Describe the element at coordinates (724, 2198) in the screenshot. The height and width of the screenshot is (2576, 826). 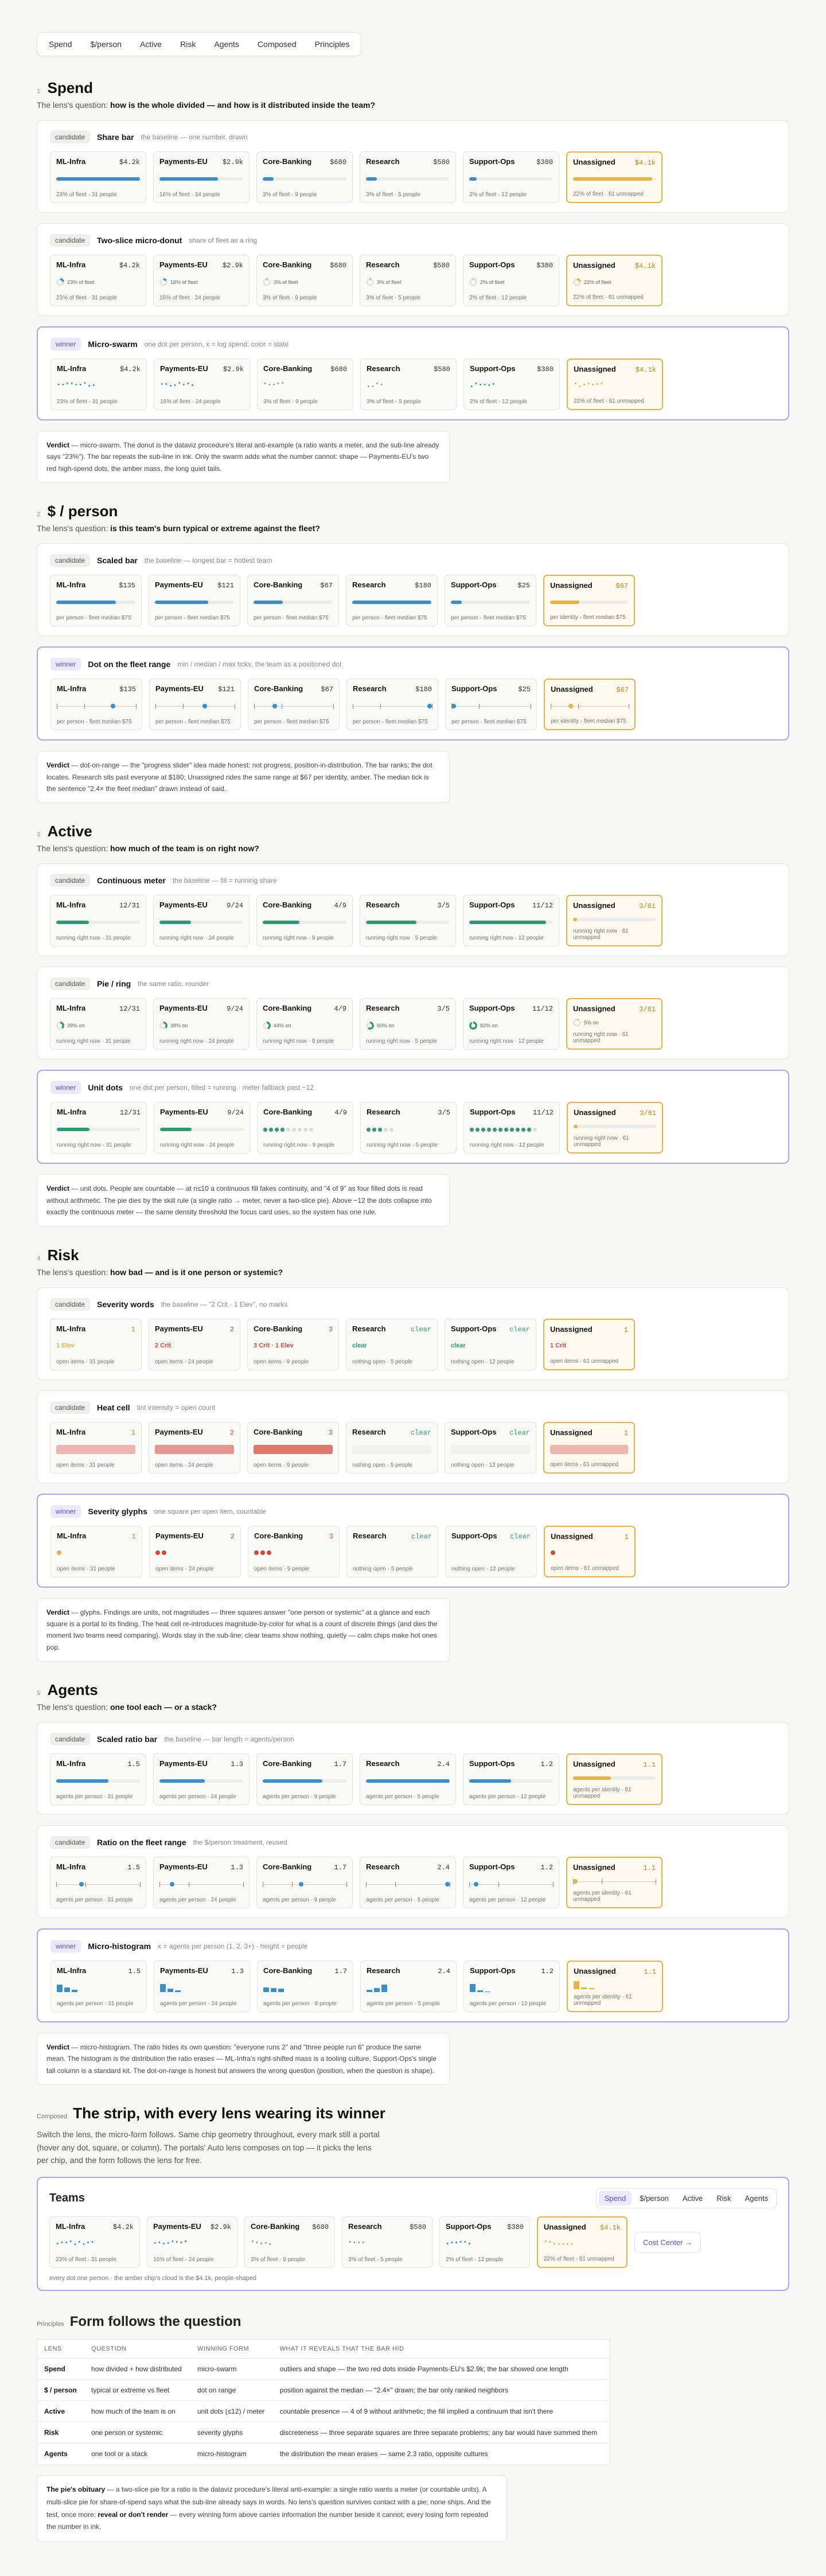
I see `tab-risk: Risk` at that location.